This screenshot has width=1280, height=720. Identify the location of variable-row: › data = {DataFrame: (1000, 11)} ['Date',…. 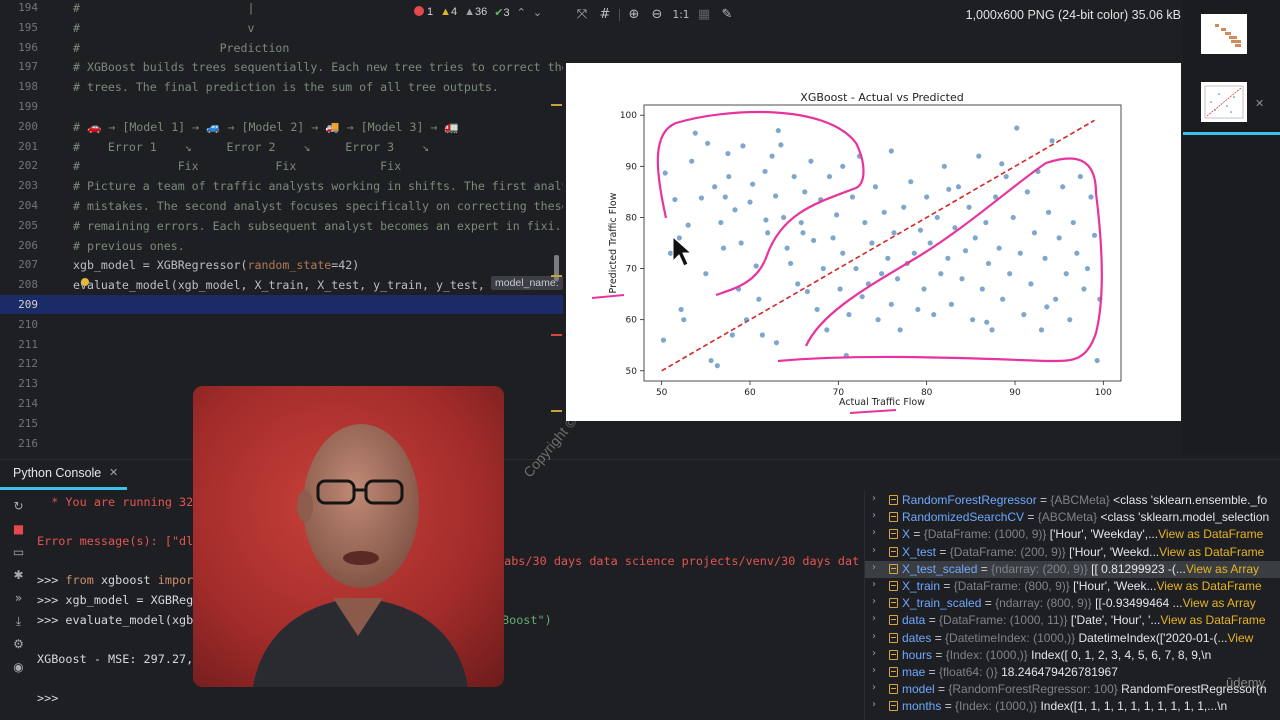
(1072, 620).